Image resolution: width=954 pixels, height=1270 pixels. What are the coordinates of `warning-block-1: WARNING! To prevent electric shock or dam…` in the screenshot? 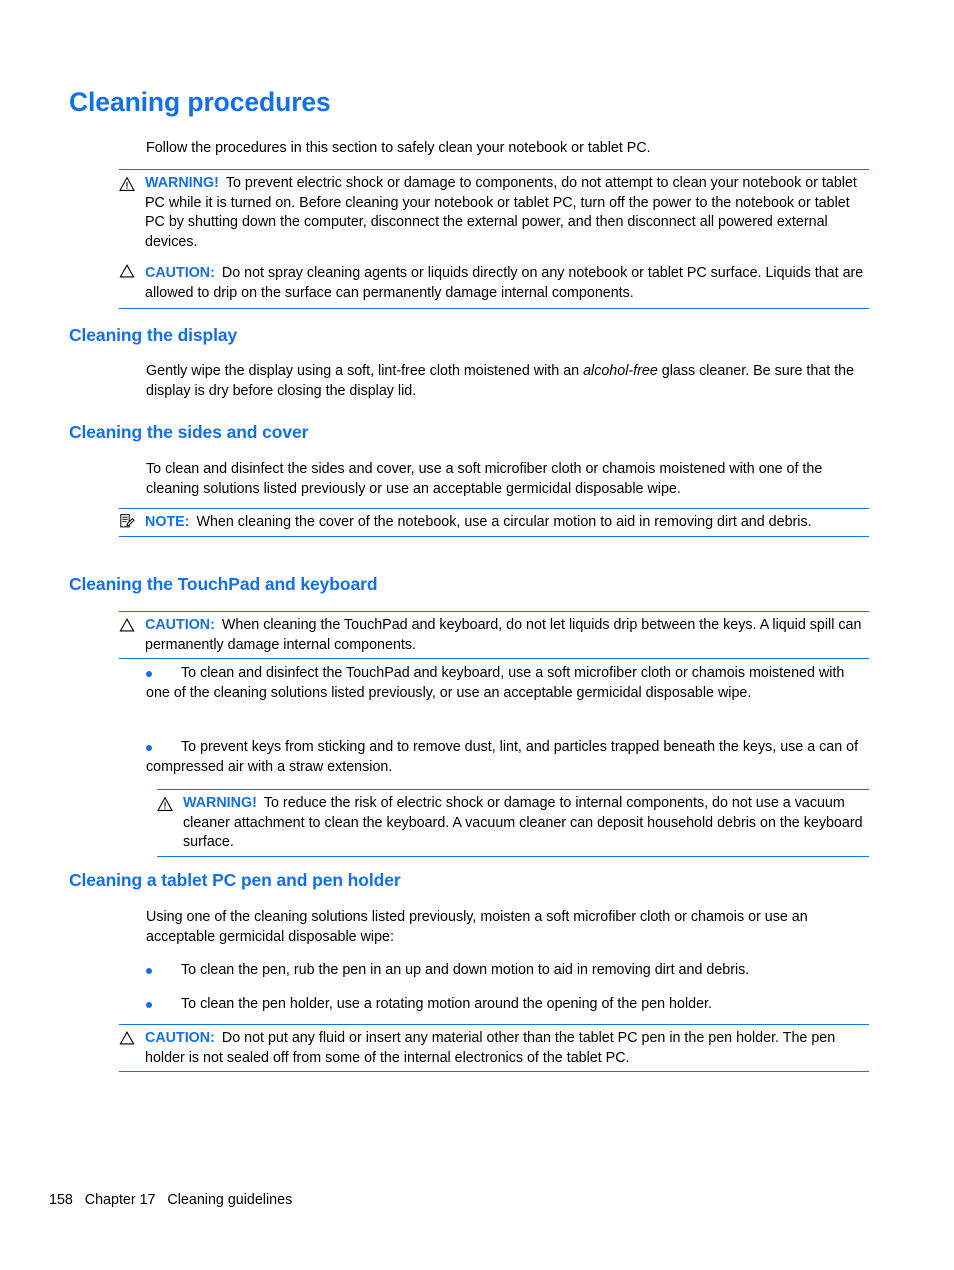 It's located at (494, 210).